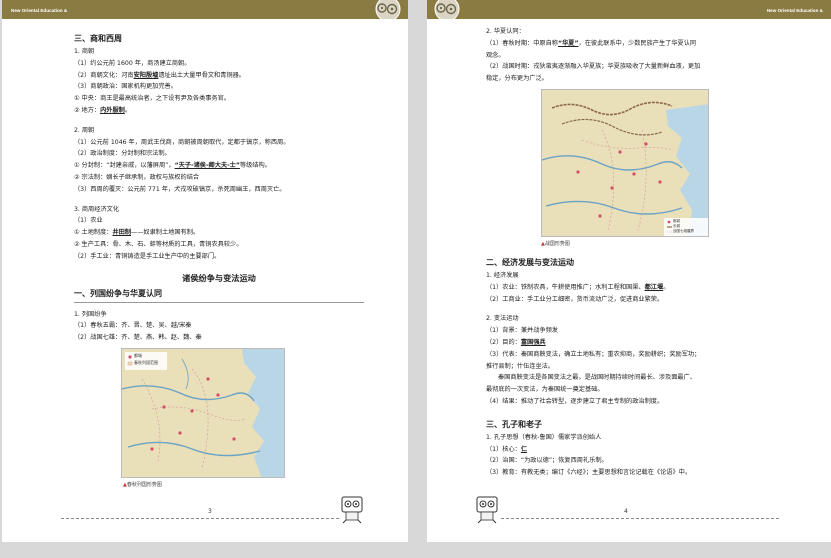 The image size is (831, 558). I want to click on reform-line-1: （1）背景：兼并战争频发, so click(522, 331).